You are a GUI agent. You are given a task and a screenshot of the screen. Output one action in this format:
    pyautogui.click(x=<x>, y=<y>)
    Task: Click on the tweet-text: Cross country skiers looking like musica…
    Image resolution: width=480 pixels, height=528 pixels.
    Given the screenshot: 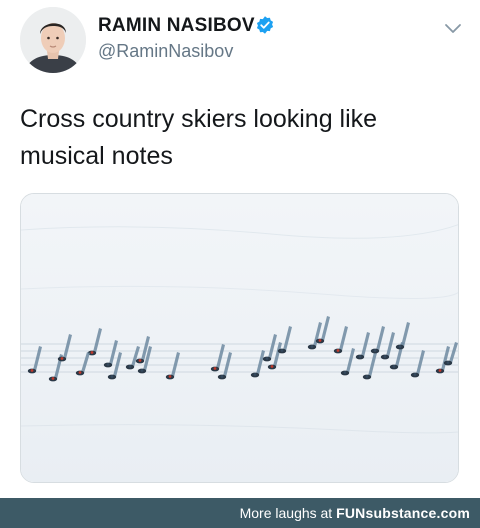 What is the action you would take?
    pyautogui.click(x=240, y=138)
    